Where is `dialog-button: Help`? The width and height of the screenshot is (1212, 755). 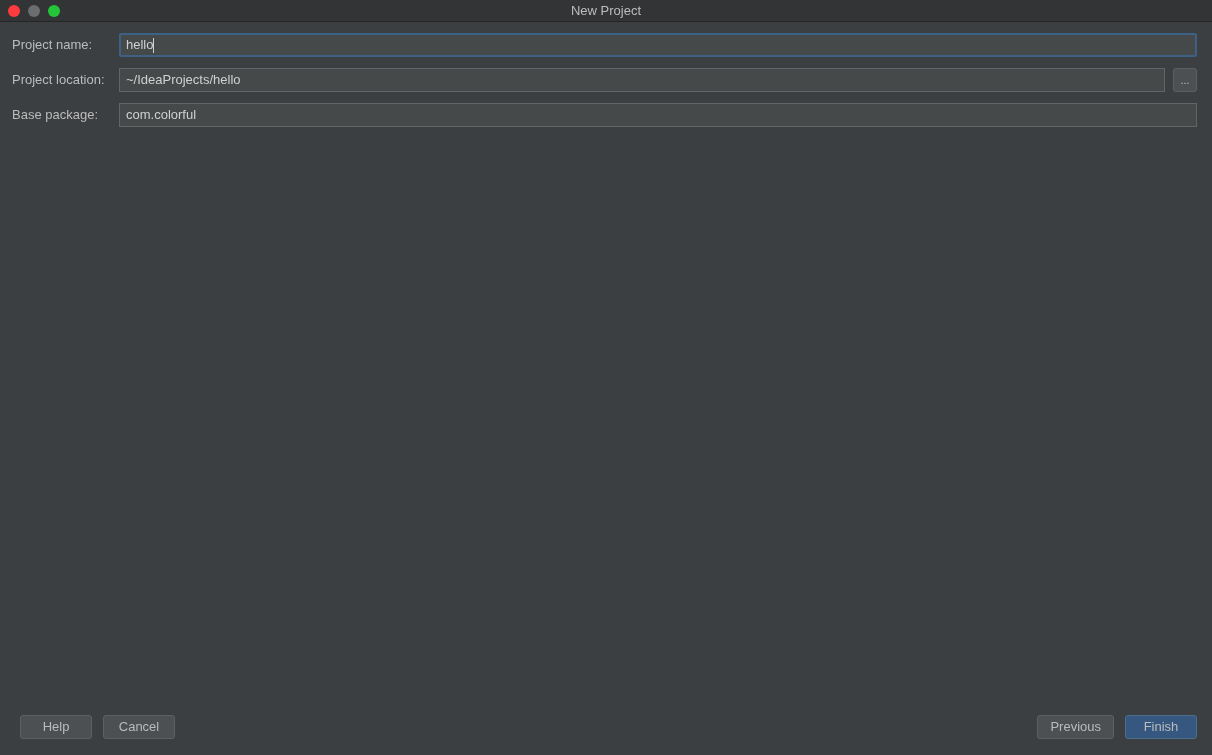
dialog-button: Help is located at coordinates (56, 727).